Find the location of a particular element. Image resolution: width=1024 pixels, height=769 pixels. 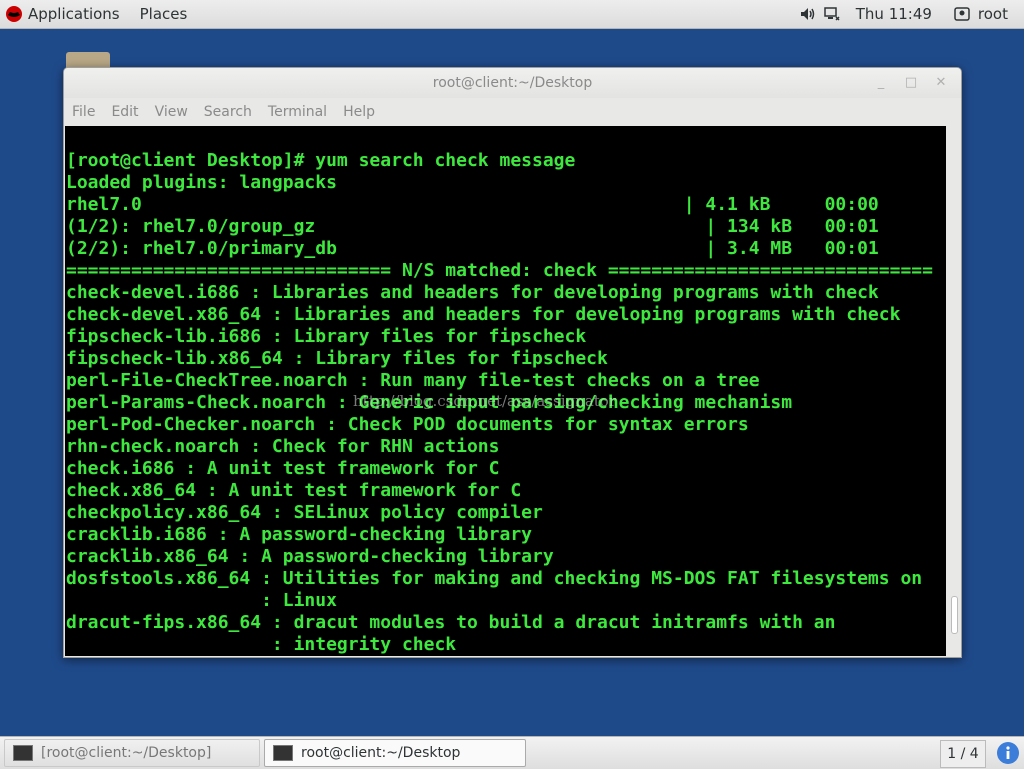

taskbar-item-terminal-2: root@client:~/Desktop is located at coordinates (395, 753).